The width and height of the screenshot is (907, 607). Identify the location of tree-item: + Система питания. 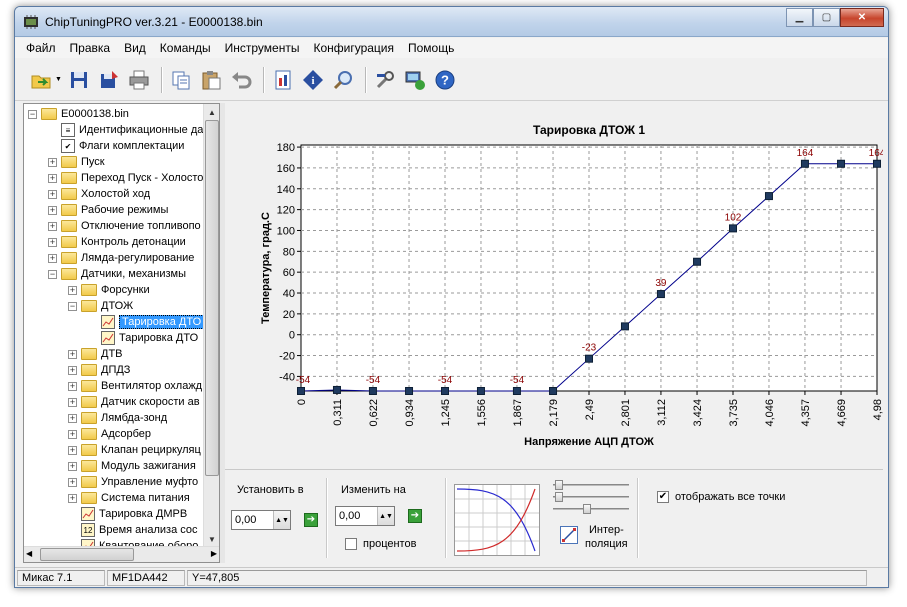
(129, 498).